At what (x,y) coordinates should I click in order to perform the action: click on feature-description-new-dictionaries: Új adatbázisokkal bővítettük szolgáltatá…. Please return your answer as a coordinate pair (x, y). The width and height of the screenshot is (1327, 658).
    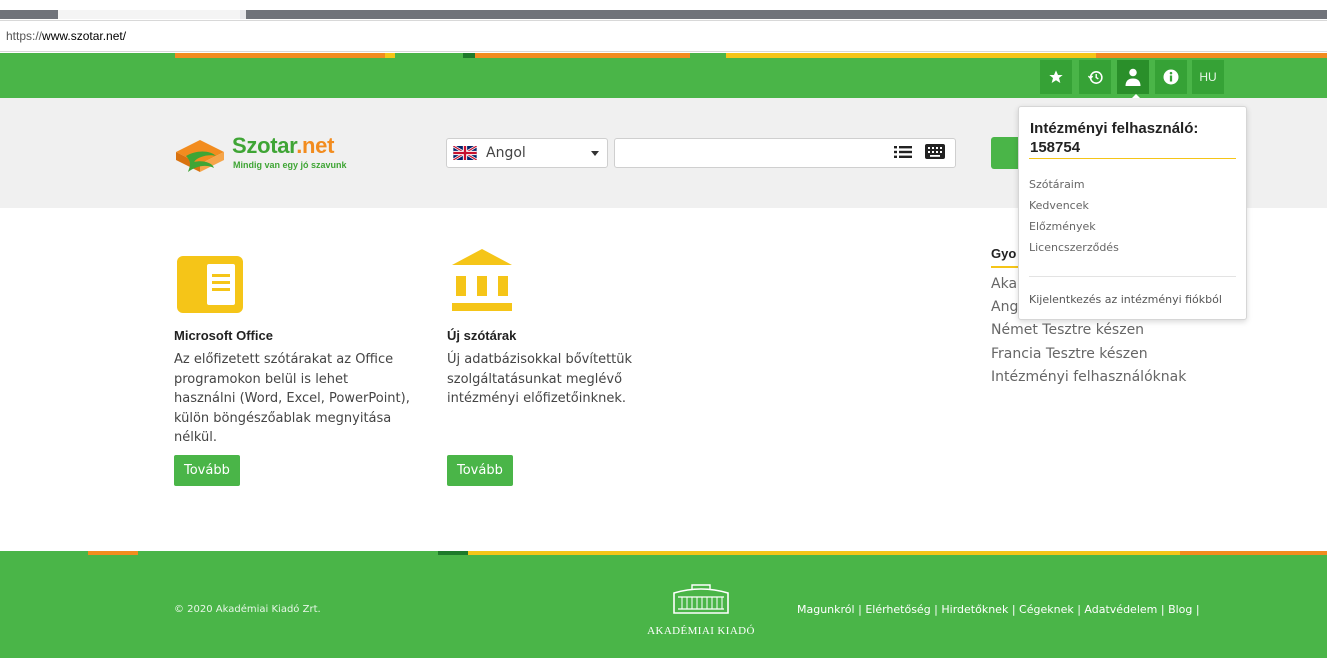
    Looking at the image, I should click on (539, 379).